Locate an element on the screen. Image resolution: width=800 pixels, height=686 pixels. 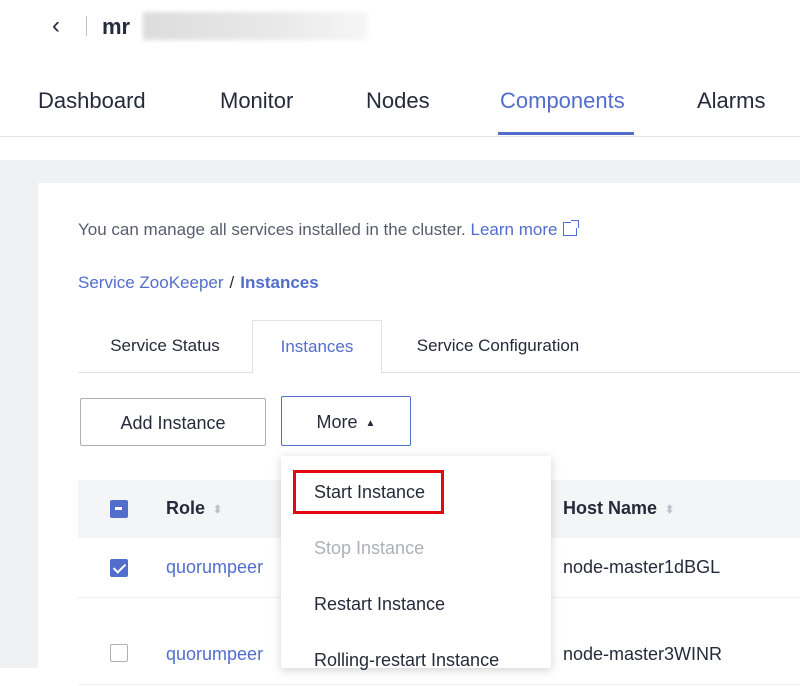
learn-more-link: Learn more is located at coordinates (514, 229).